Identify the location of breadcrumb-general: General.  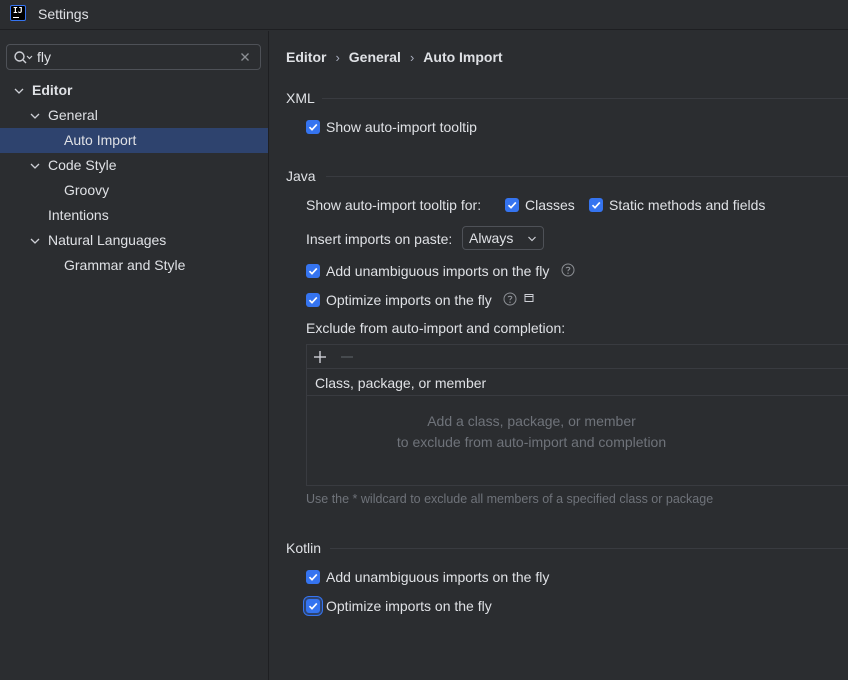
(375, 57).